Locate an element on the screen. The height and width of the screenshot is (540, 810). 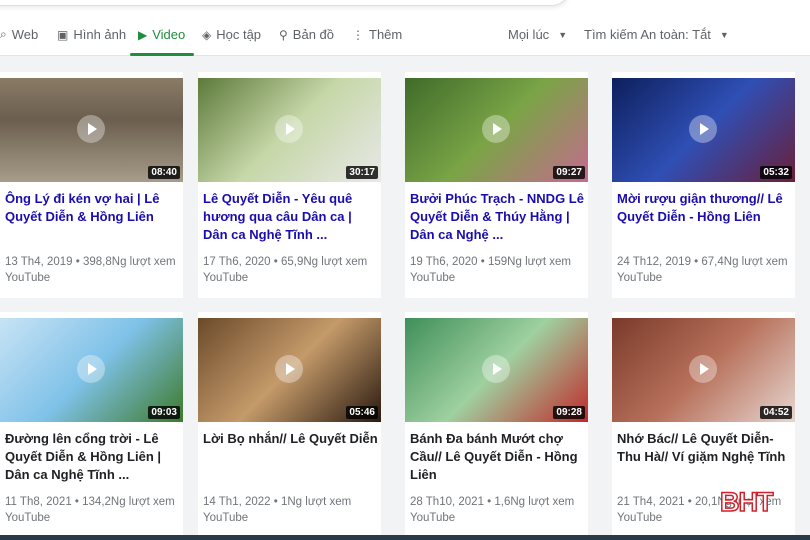
video-thumbnail: 05:46 is located at coordinates (289, 370).